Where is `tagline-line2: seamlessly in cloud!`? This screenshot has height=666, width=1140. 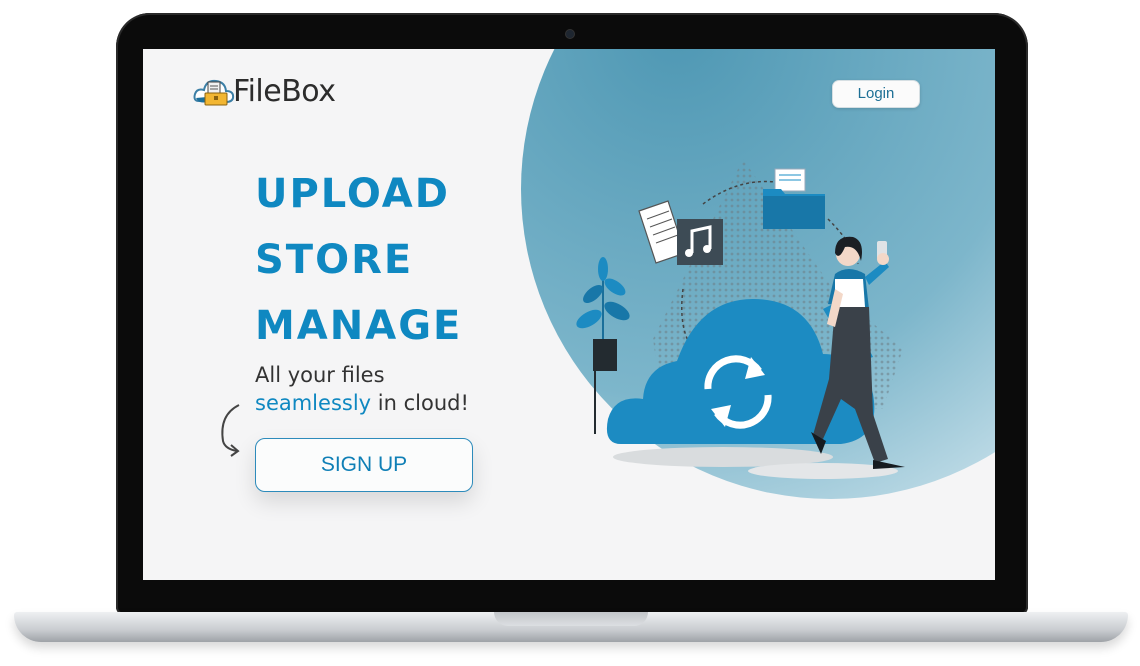 tagline-line2: seamlessly in cloud! is located at coordinates (362, 403).